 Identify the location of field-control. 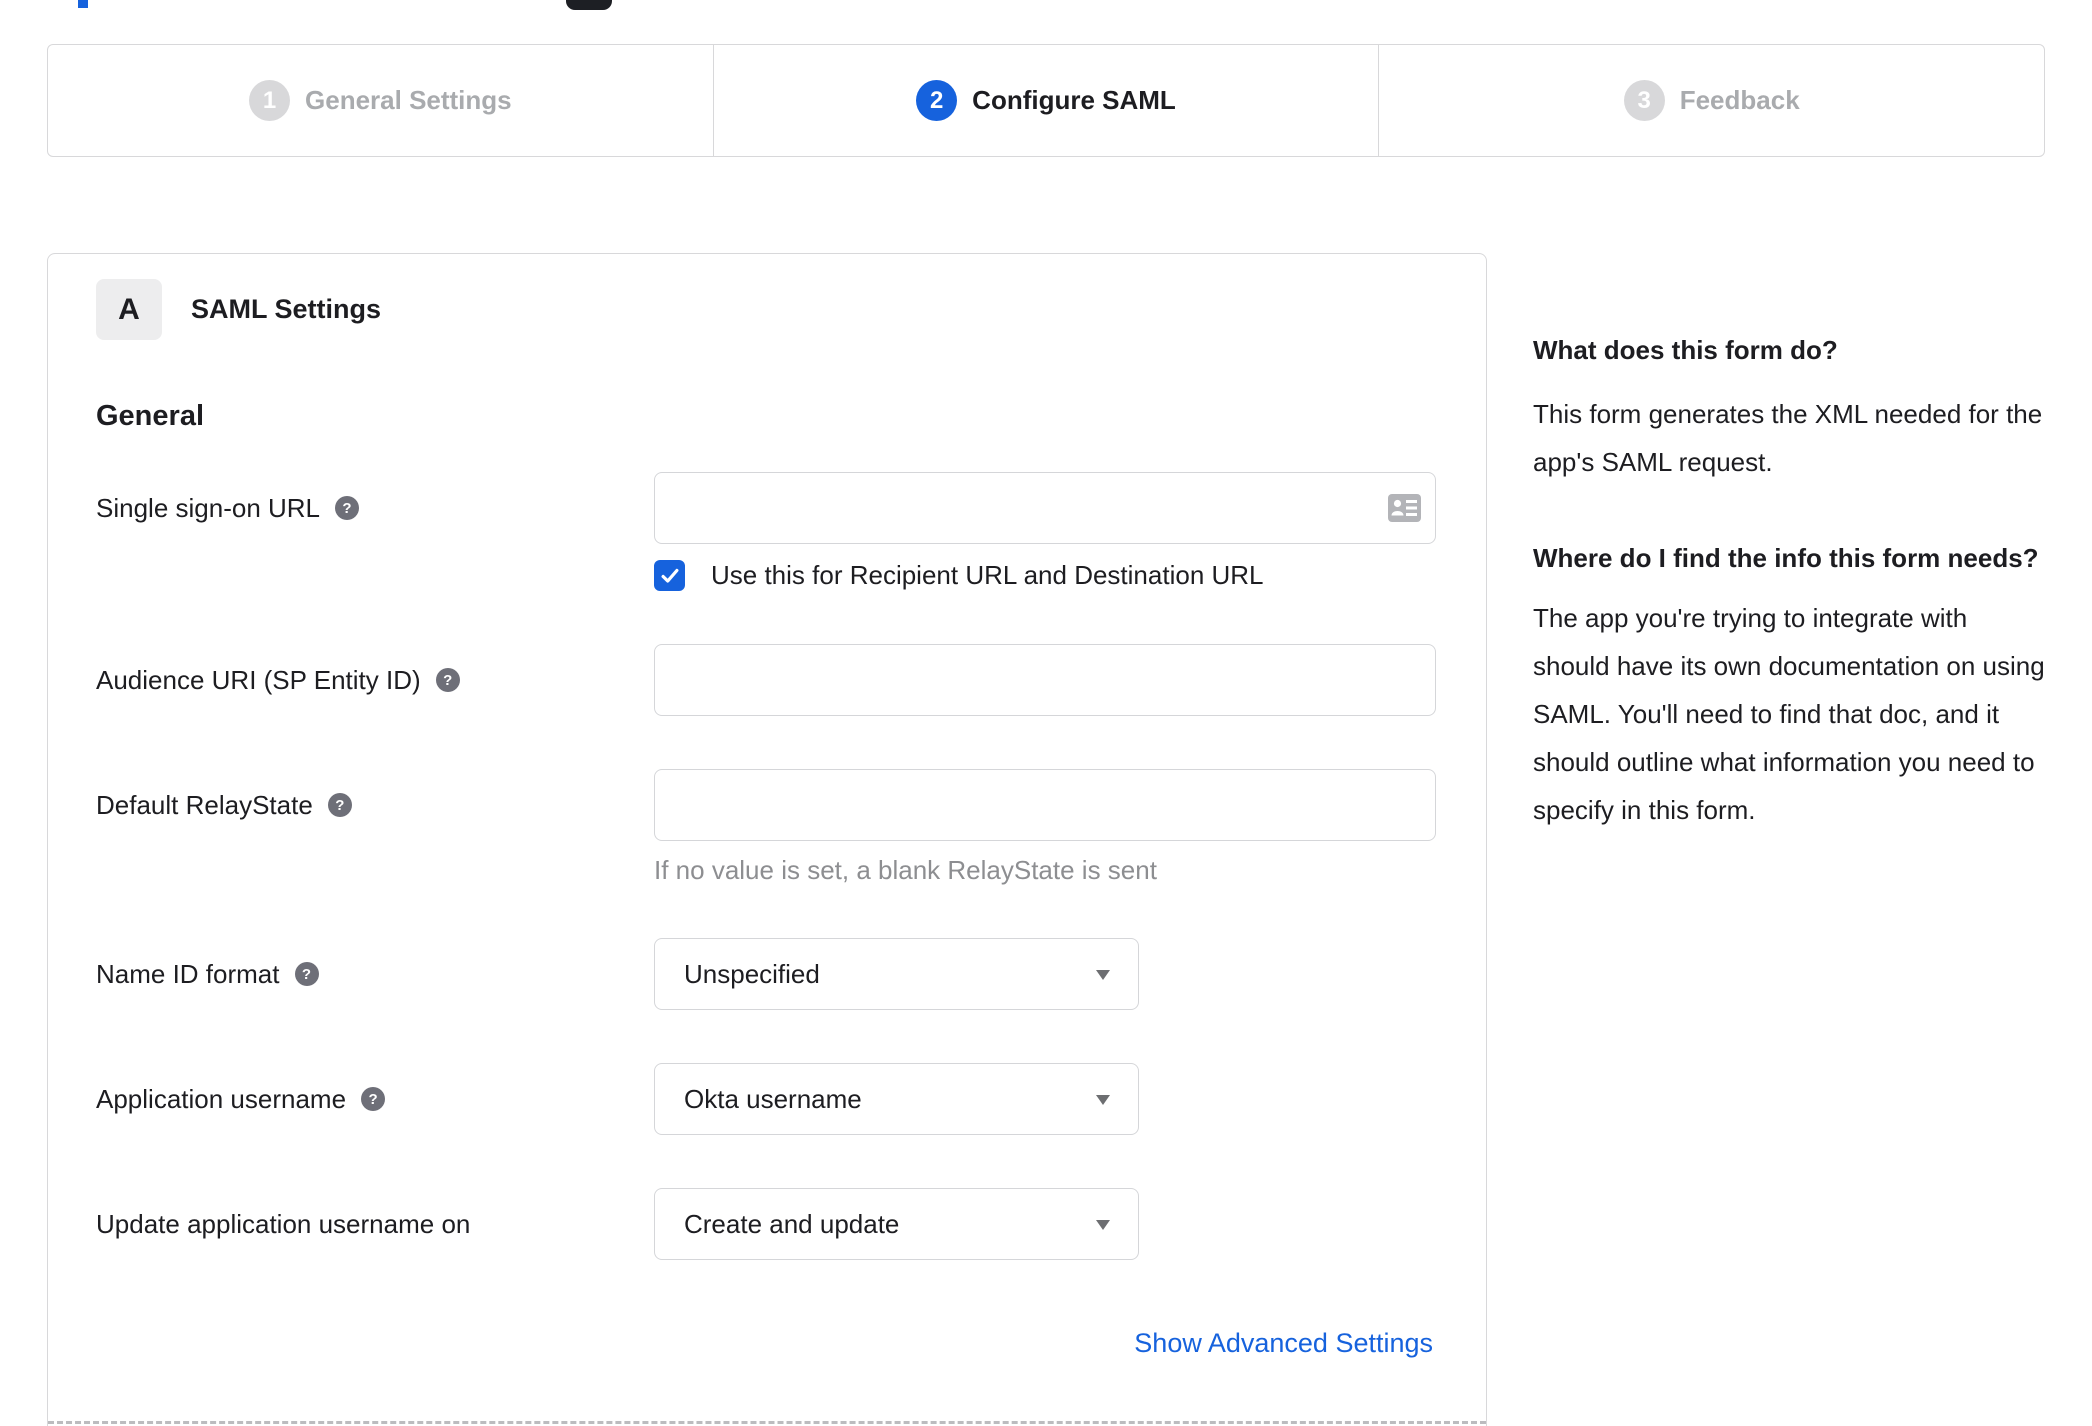
(1045, 680).